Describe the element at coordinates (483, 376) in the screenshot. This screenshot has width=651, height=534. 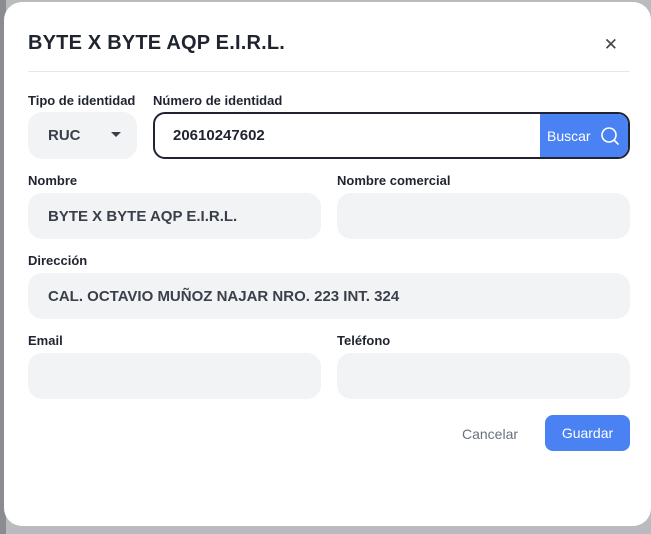
I see `telefono-field` at that location.